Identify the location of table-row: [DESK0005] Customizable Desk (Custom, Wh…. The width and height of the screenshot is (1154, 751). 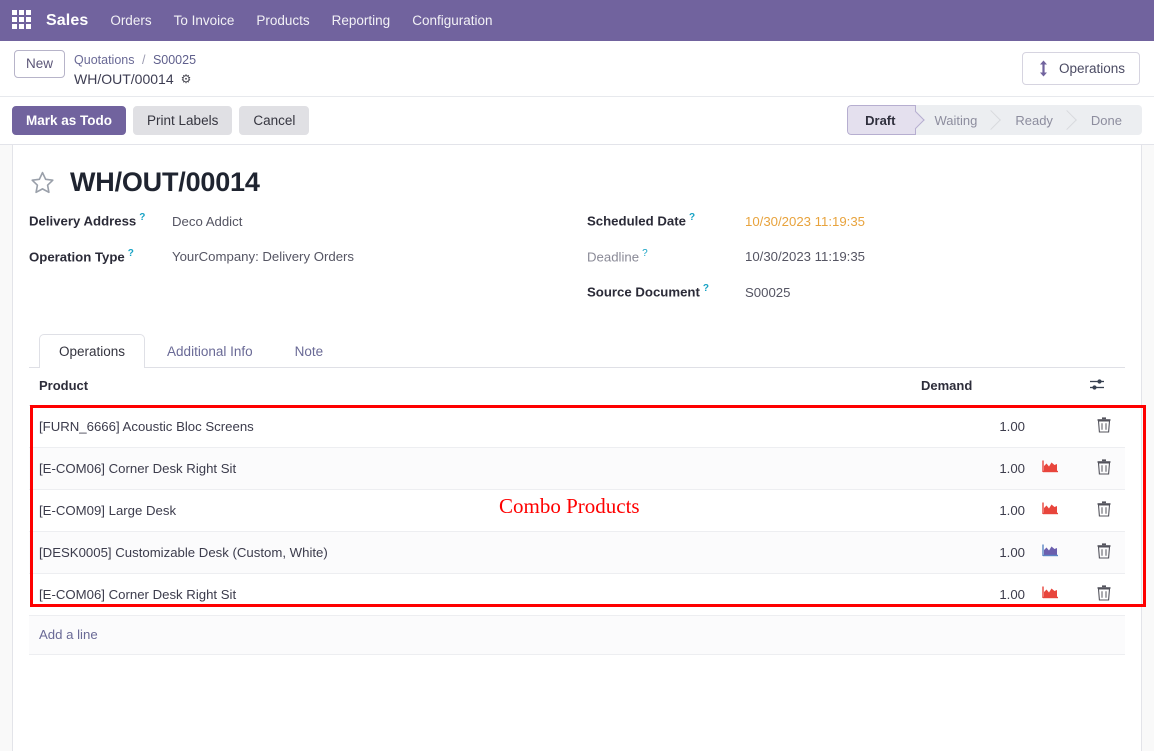
(577, 552).